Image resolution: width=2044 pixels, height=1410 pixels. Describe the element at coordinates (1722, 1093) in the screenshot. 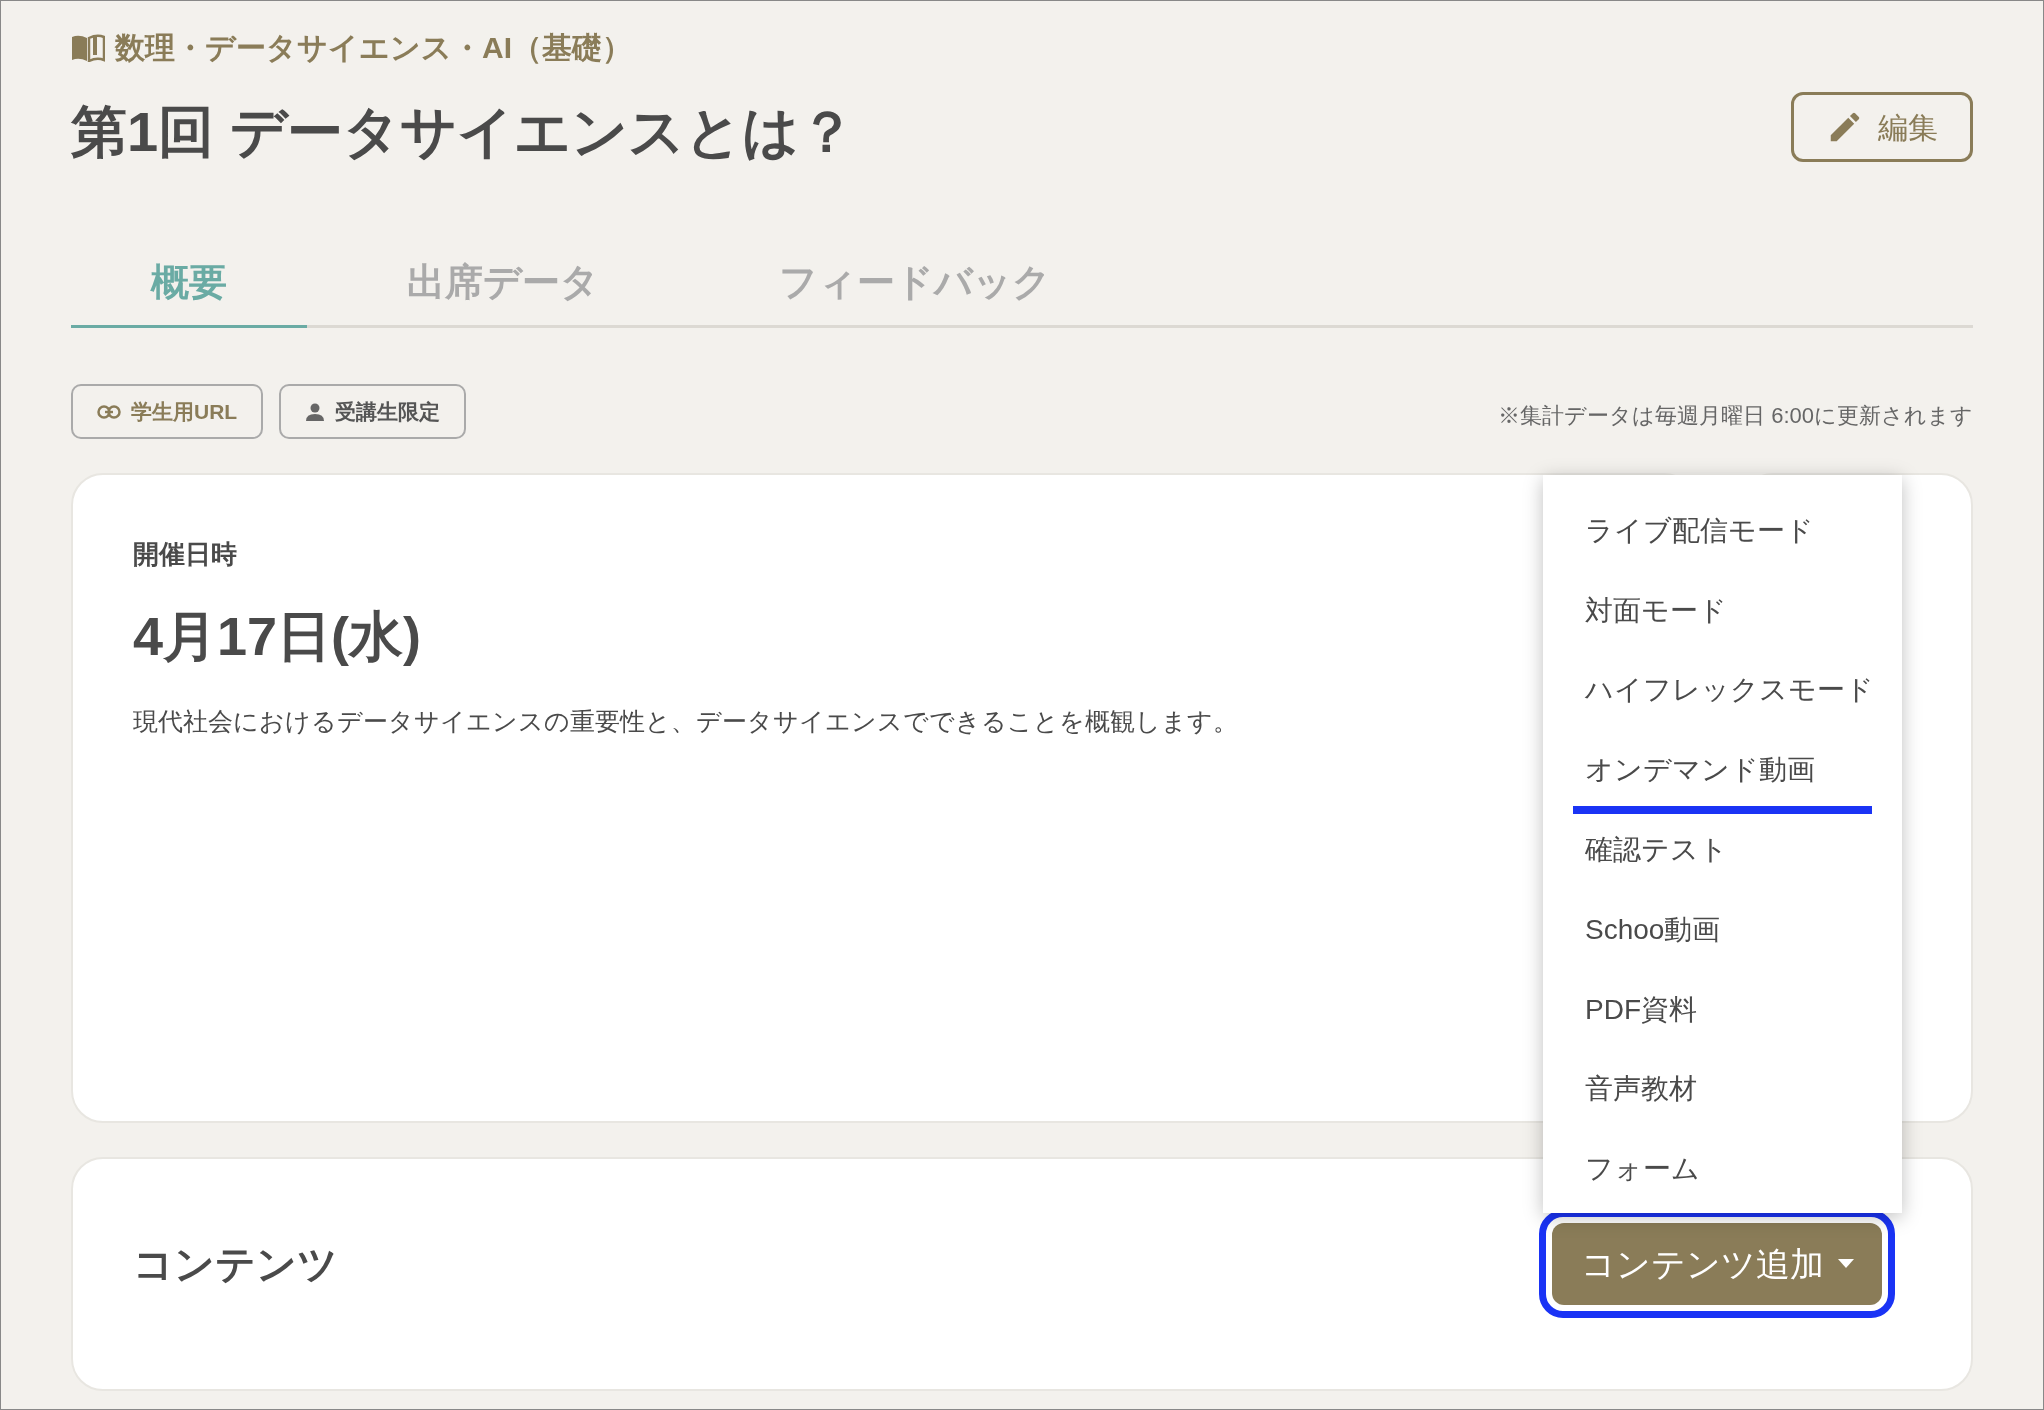

I see `menu-item: 音声教材` at that location.